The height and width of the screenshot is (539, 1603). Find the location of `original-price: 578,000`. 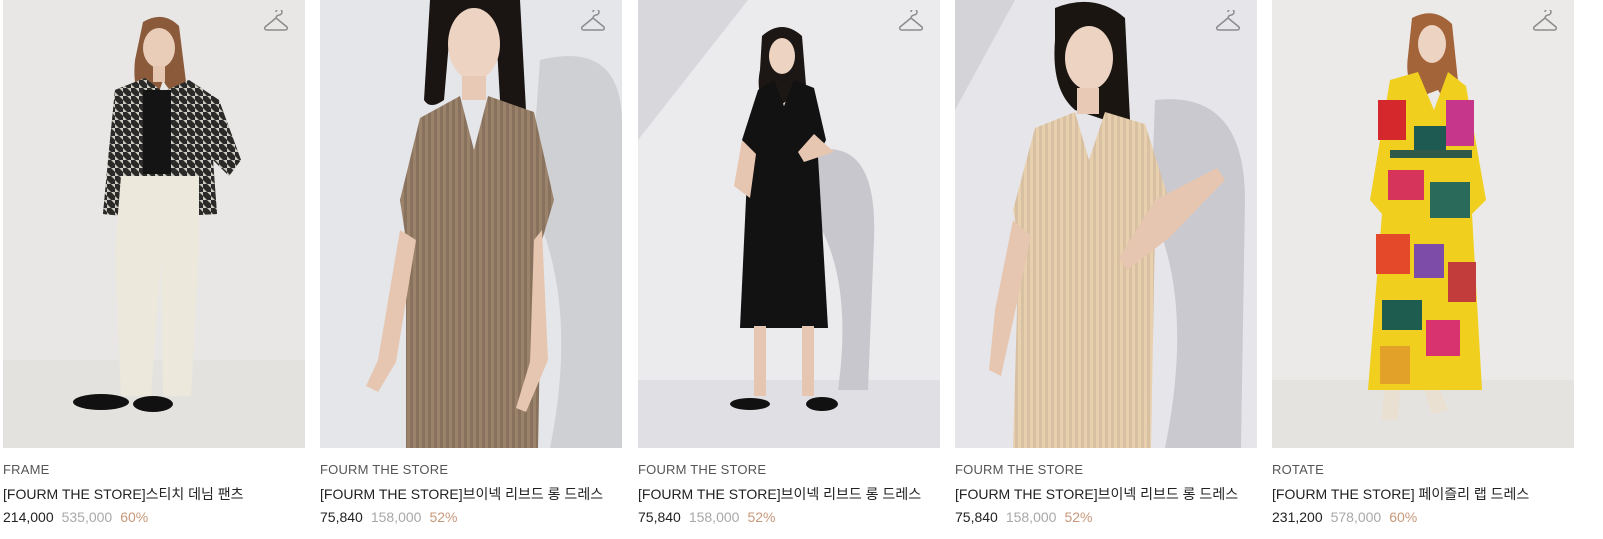

original-price: 578,000 is located at coordinates (1356, 517).